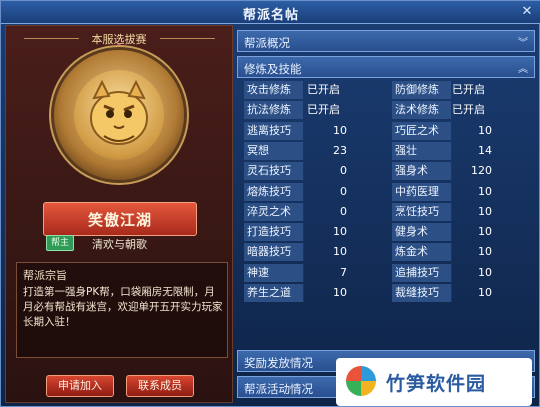 This screenshot has width=540, height=407. What do you see at coordinates (274, 211) in the screenshot?
I see `skill-label: 淬灵之术` at bounding box center [274, 211].